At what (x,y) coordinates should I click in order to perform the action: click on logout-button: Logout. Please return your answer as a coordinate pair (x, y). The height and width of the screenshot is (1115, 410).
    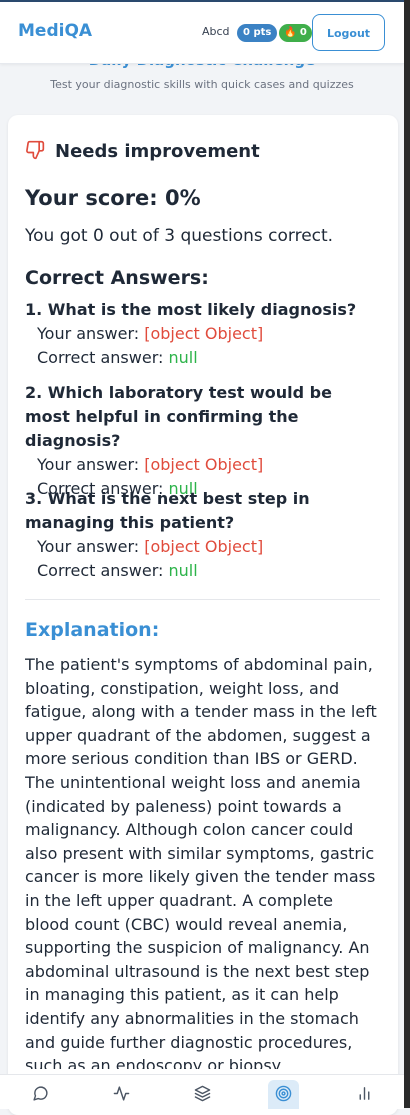
    Looking at the image, I should click on (348, 32).